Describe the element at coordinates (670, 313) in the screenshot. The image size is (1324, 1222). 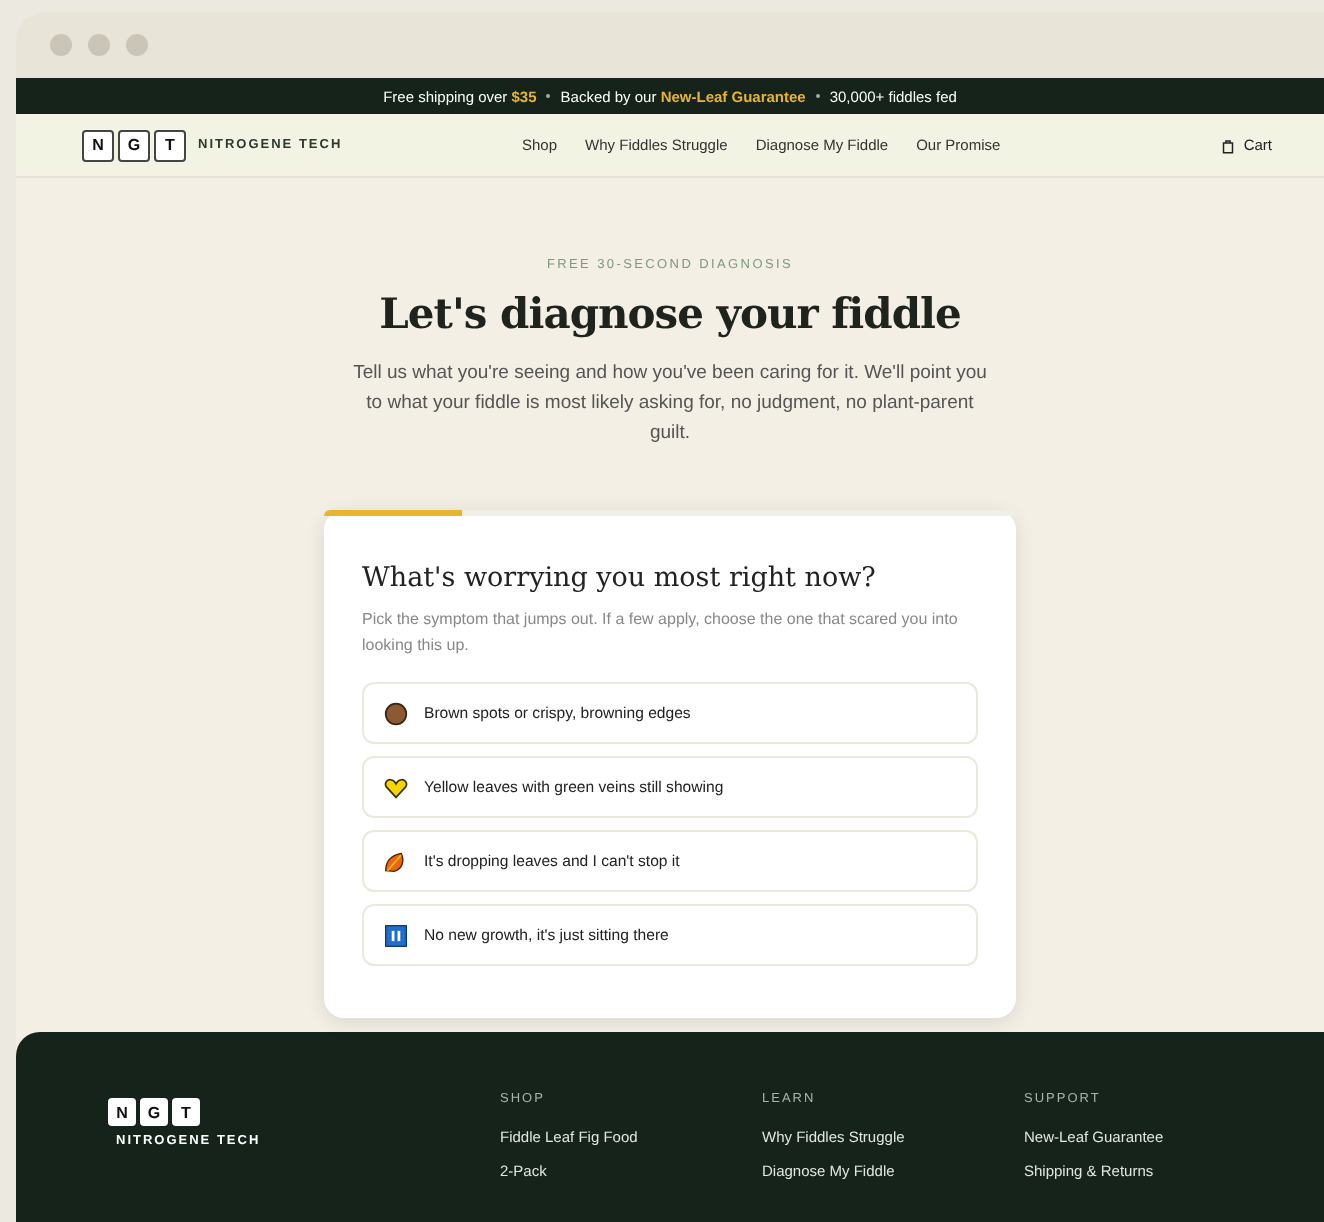
I see `page-title: Let's diagnose your fiddle` at that location.